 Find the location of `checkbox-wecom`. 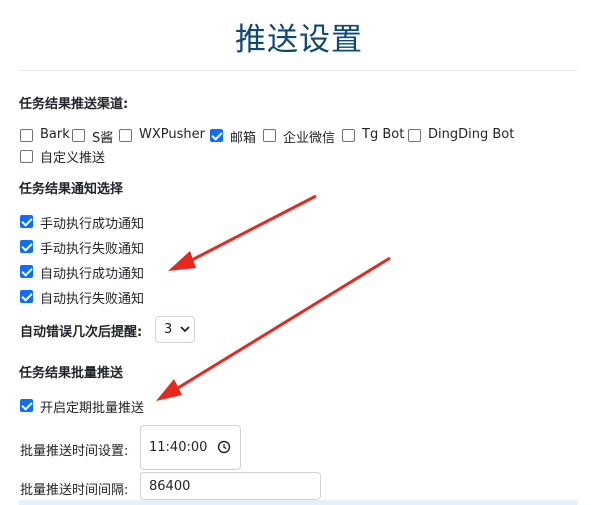

checkbox-wecom is located at coordinates (269, 135).